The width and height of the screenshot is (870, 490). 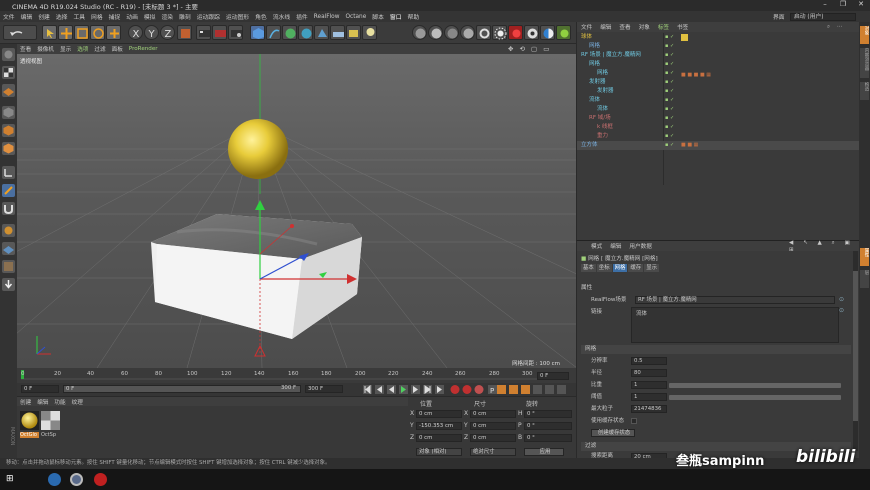 I want to click on resolution-field: 0.5, so click(x=649, y=361).